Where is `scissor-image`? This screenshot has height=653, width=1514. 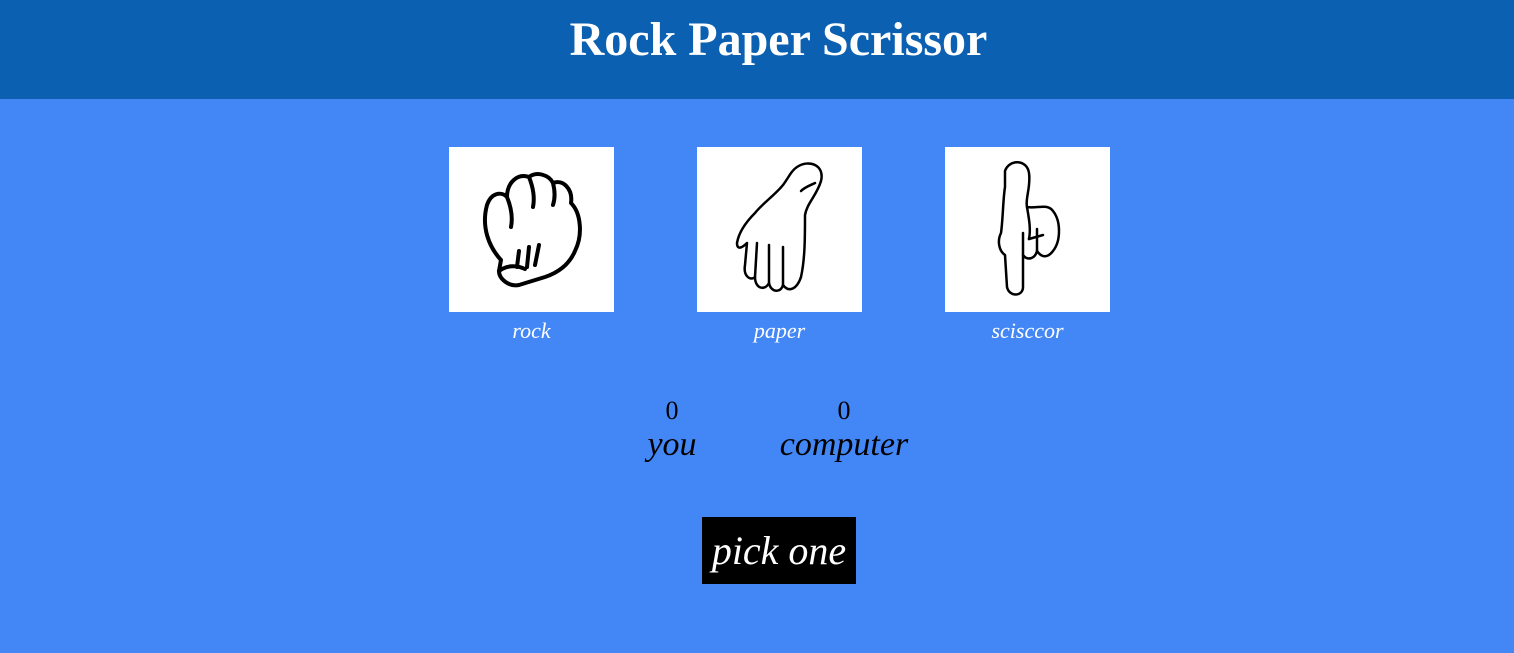
scissor-image is located at coordinates (1027, 229).